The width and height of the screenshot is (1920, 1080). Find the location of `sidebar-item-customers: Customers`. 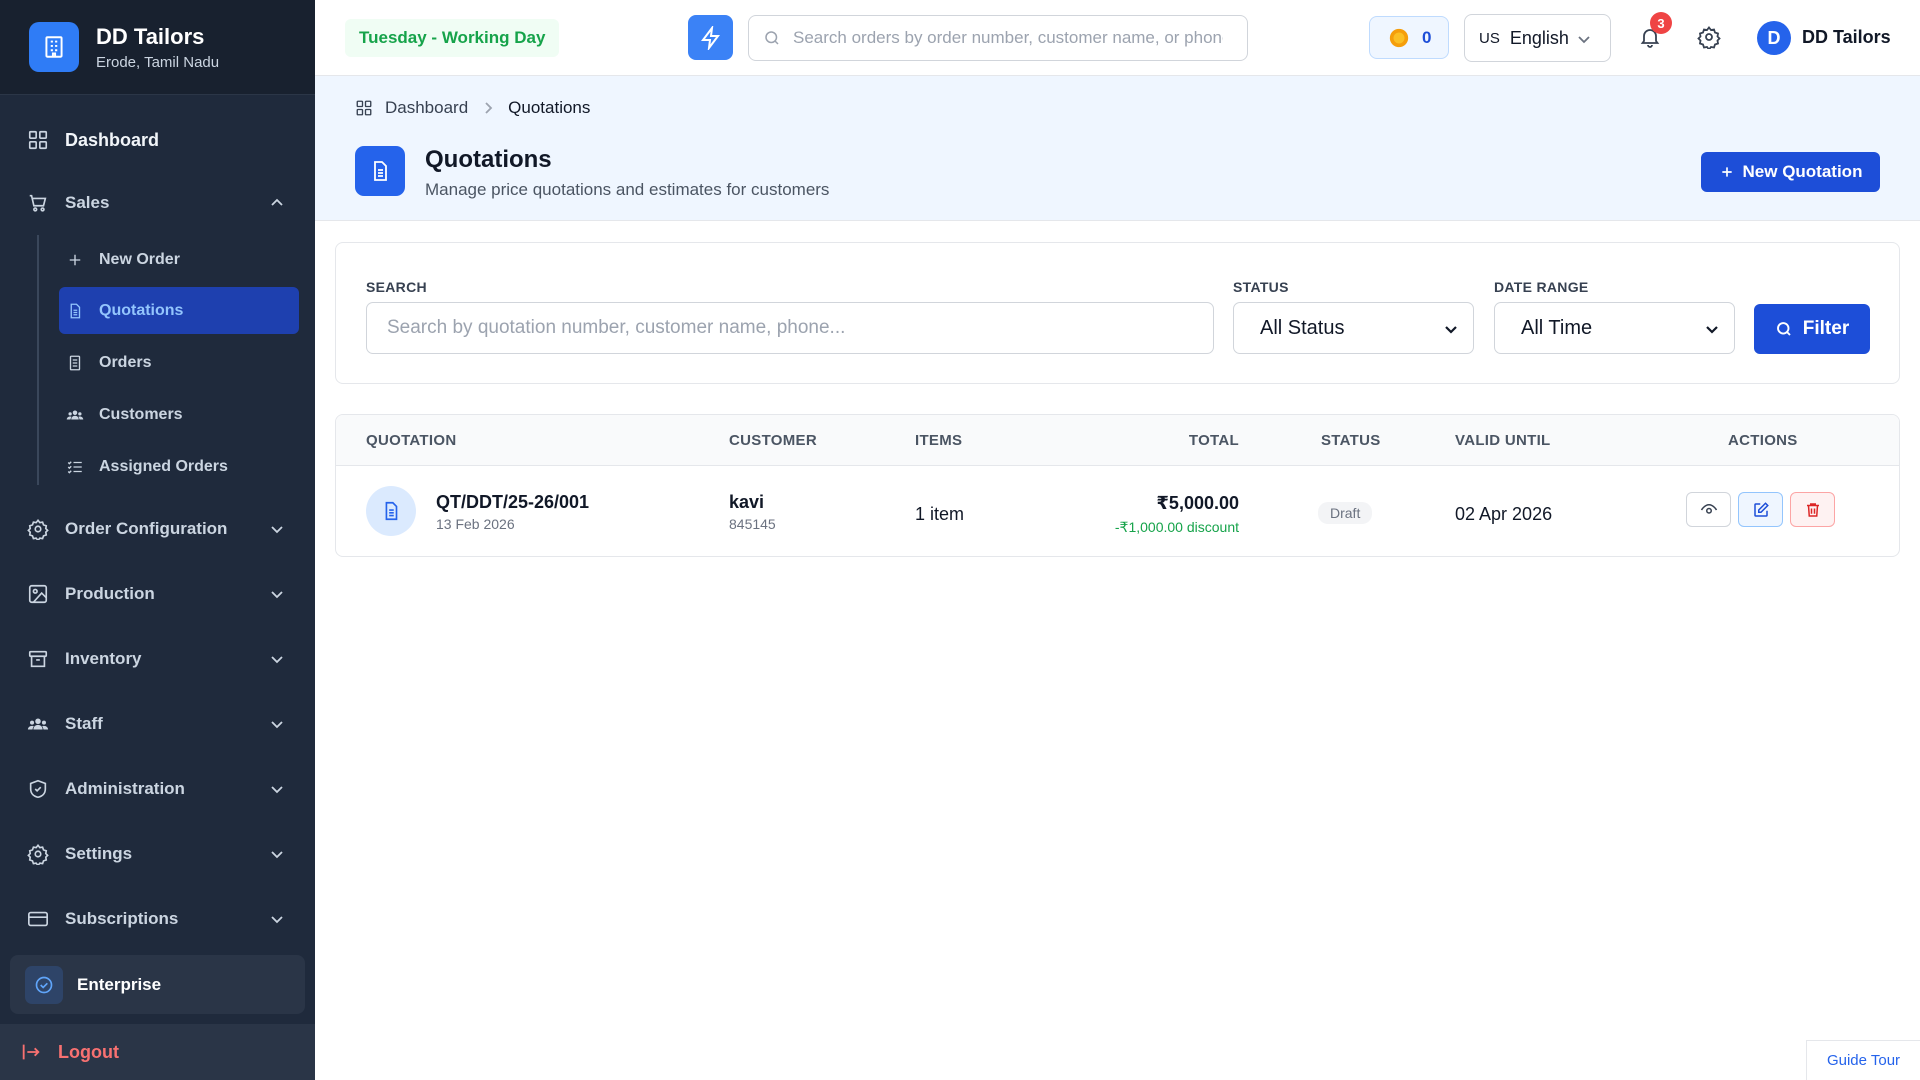

sidebar-item-customers: Customers is located at coordinates (179, 414).